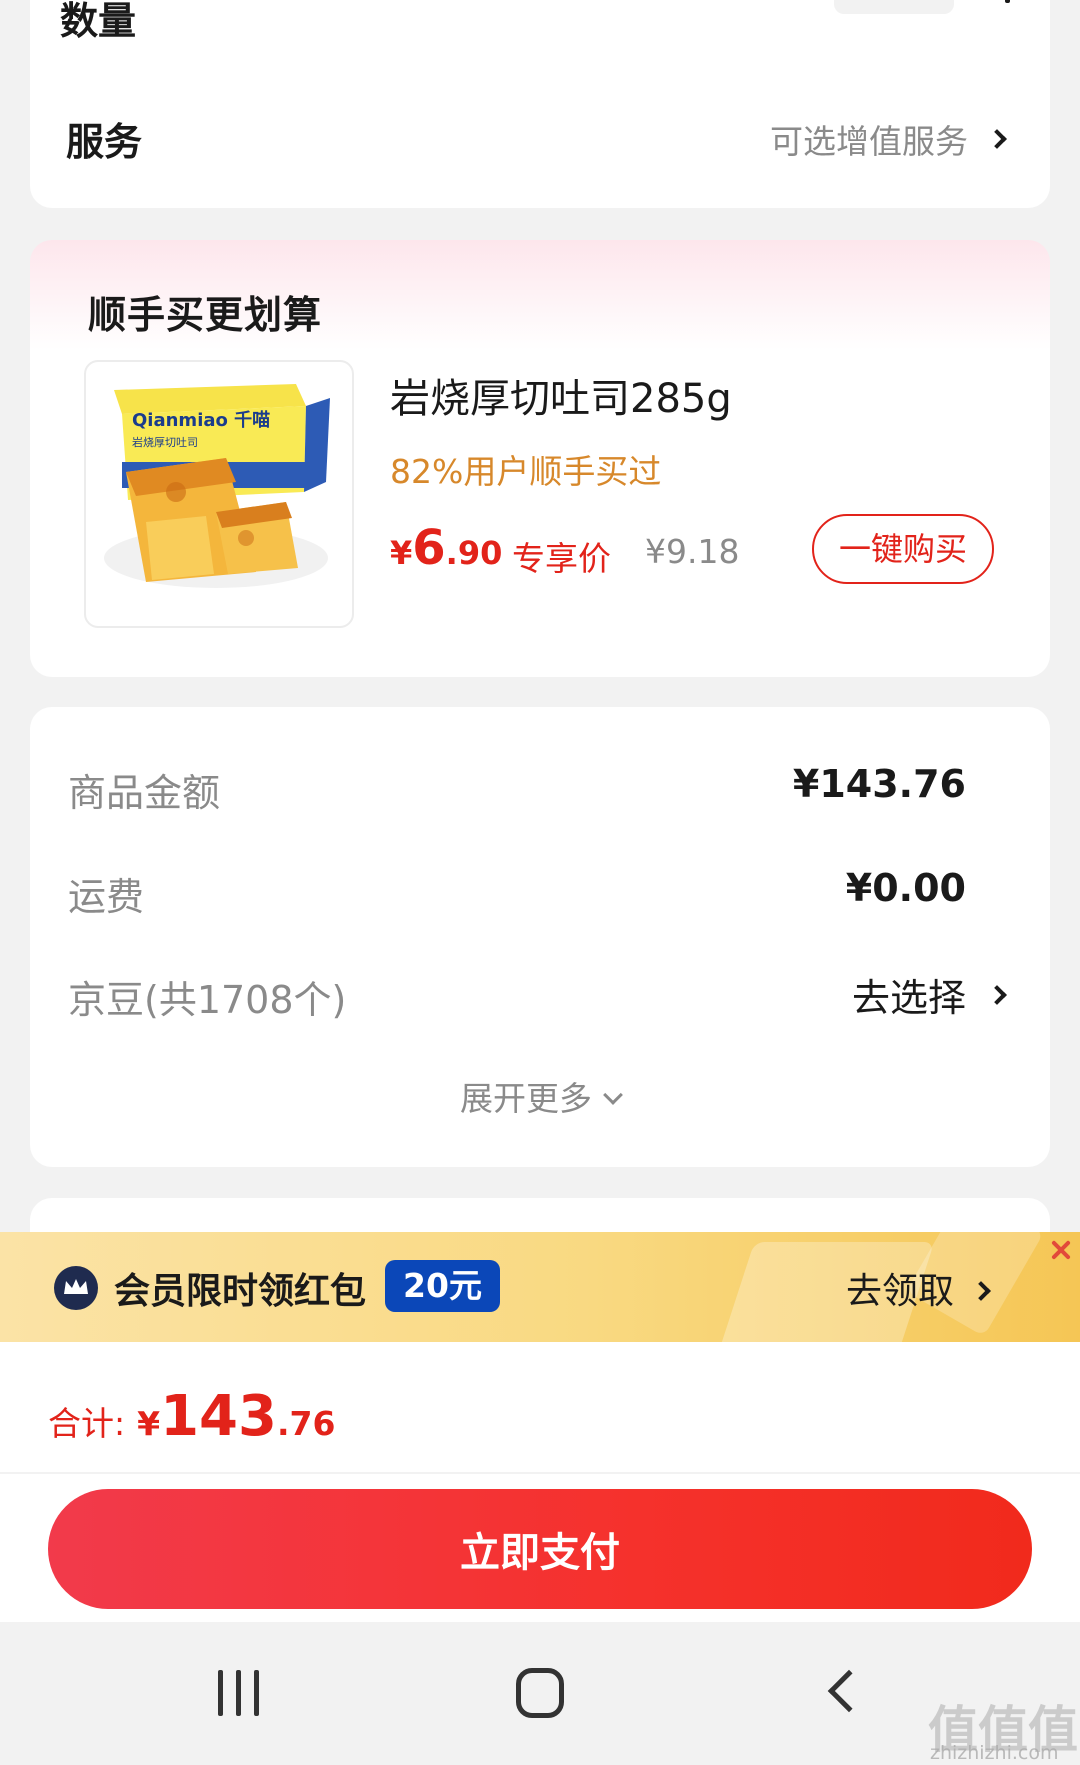  I want to click on quantity-input: 2, so click(894, 7).